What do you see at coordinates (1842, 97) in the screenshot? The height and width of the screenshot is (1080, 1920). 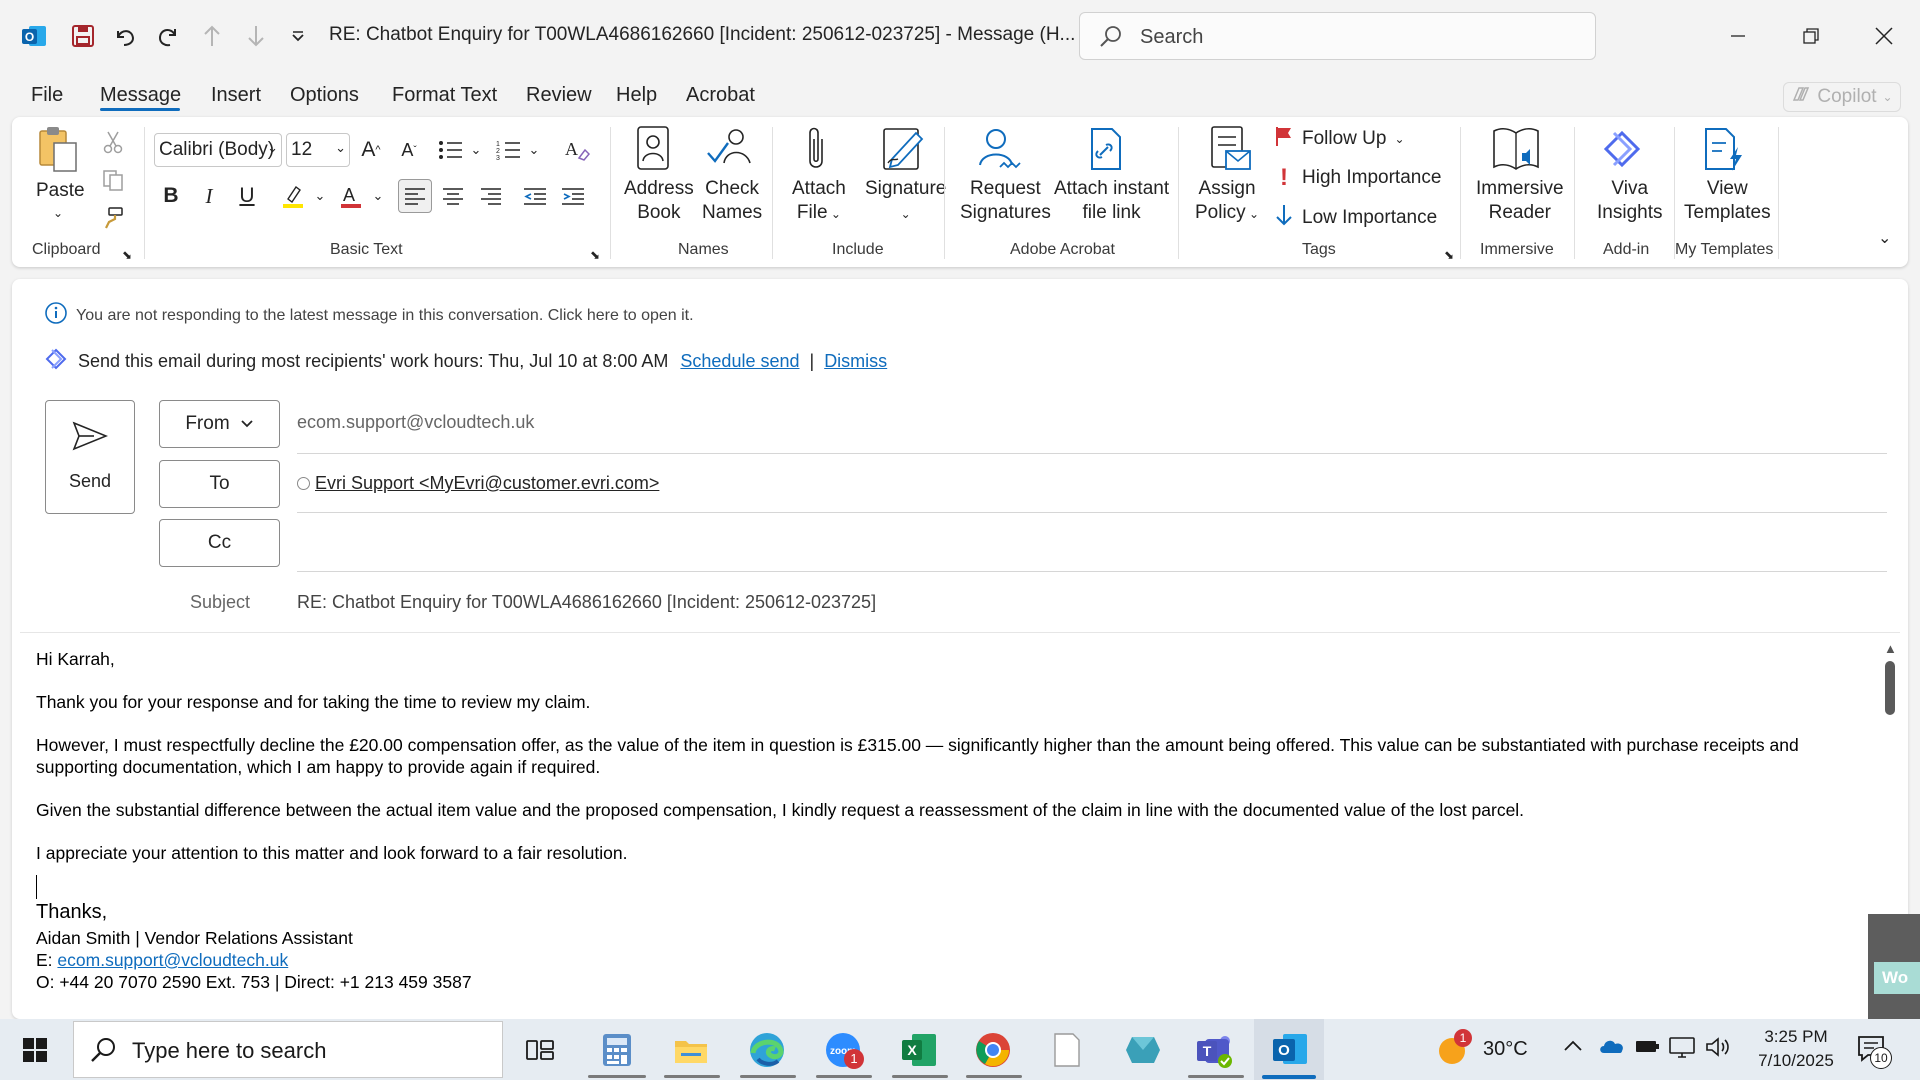 I see `copilot-button: Copilot ⌄` at bounding box center [1842, 97].